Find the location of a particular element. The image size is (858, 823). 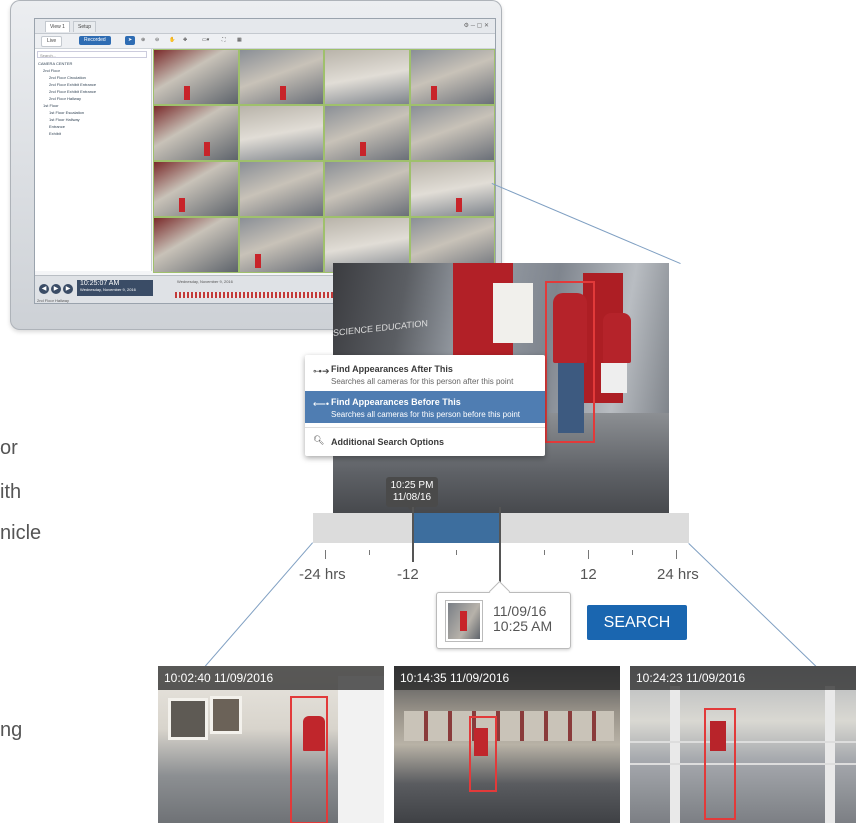

camera-grid is located at coordinates (324, 161).